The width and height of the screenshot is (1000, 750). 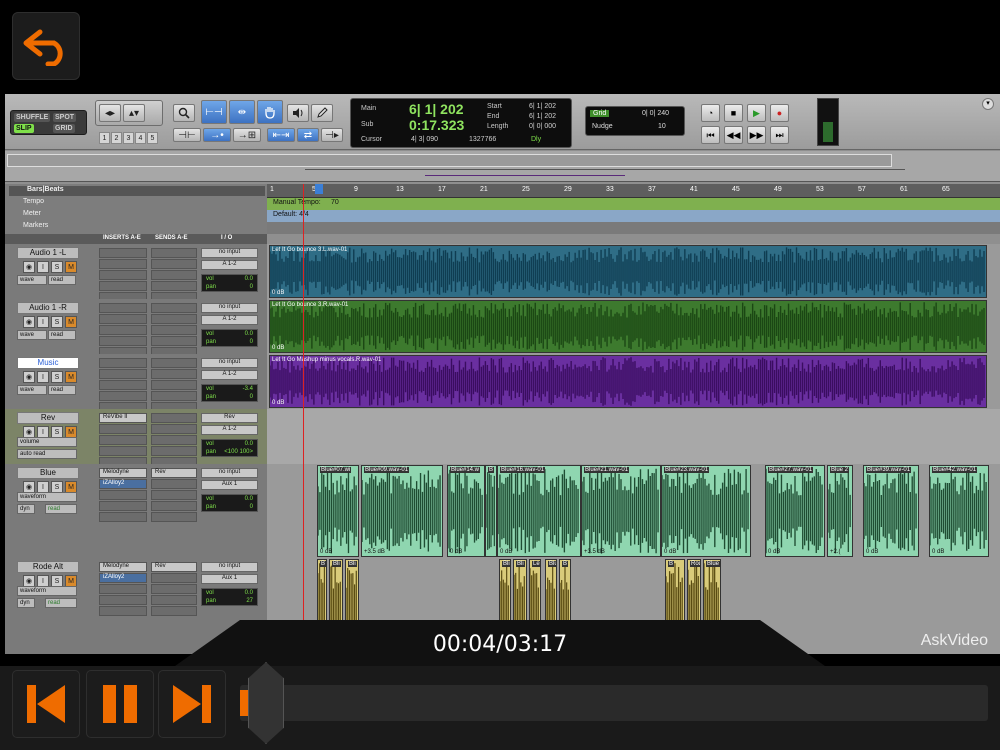 What do you see at coordinates (64, 128) in the screenshot?
I see `grid-mode-button: GRID` at bounding box center [64, 128].